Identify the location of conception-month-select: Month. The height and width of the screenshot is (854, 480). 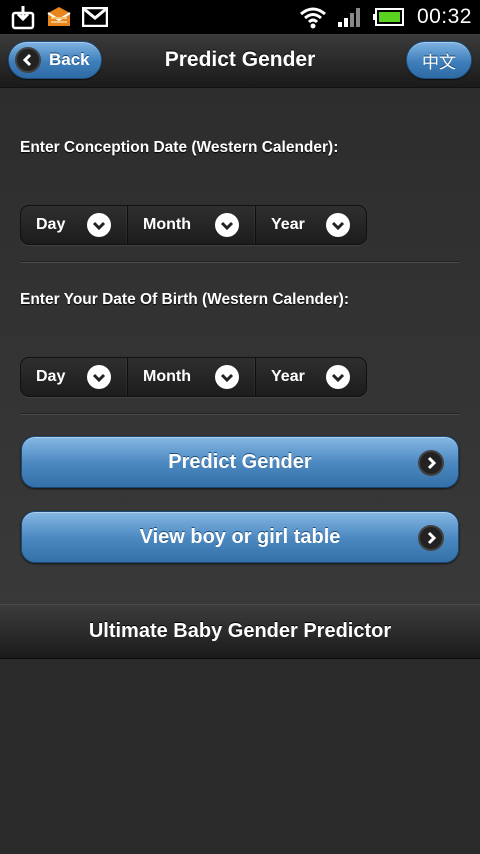
(192, 225).